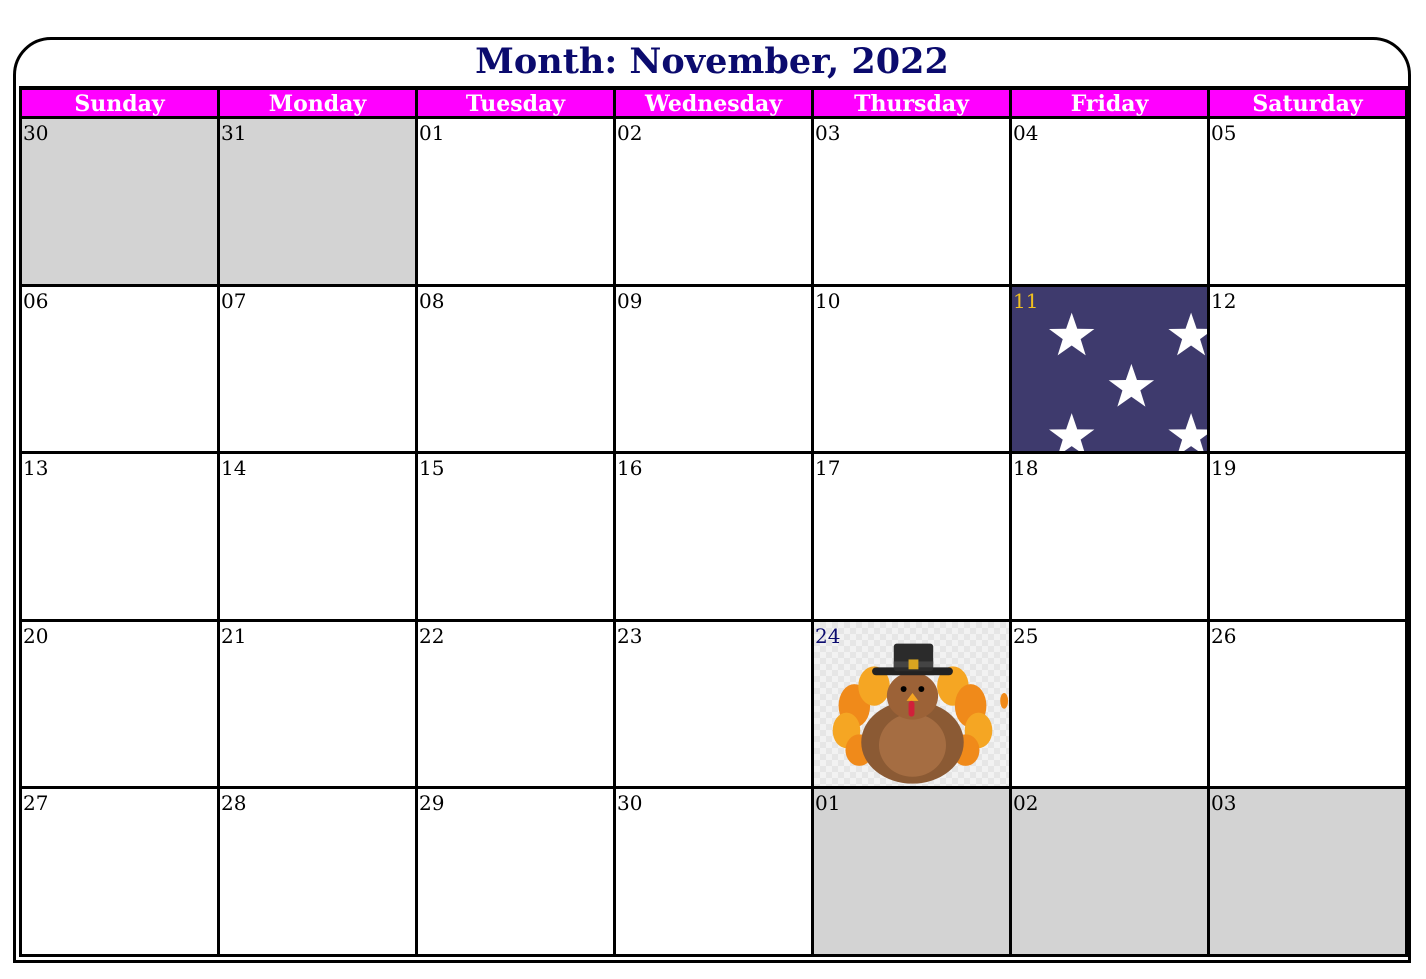  Describe the element at coordinates (317, 201) in the screenshot. I see `day-cell: 31` at that location.